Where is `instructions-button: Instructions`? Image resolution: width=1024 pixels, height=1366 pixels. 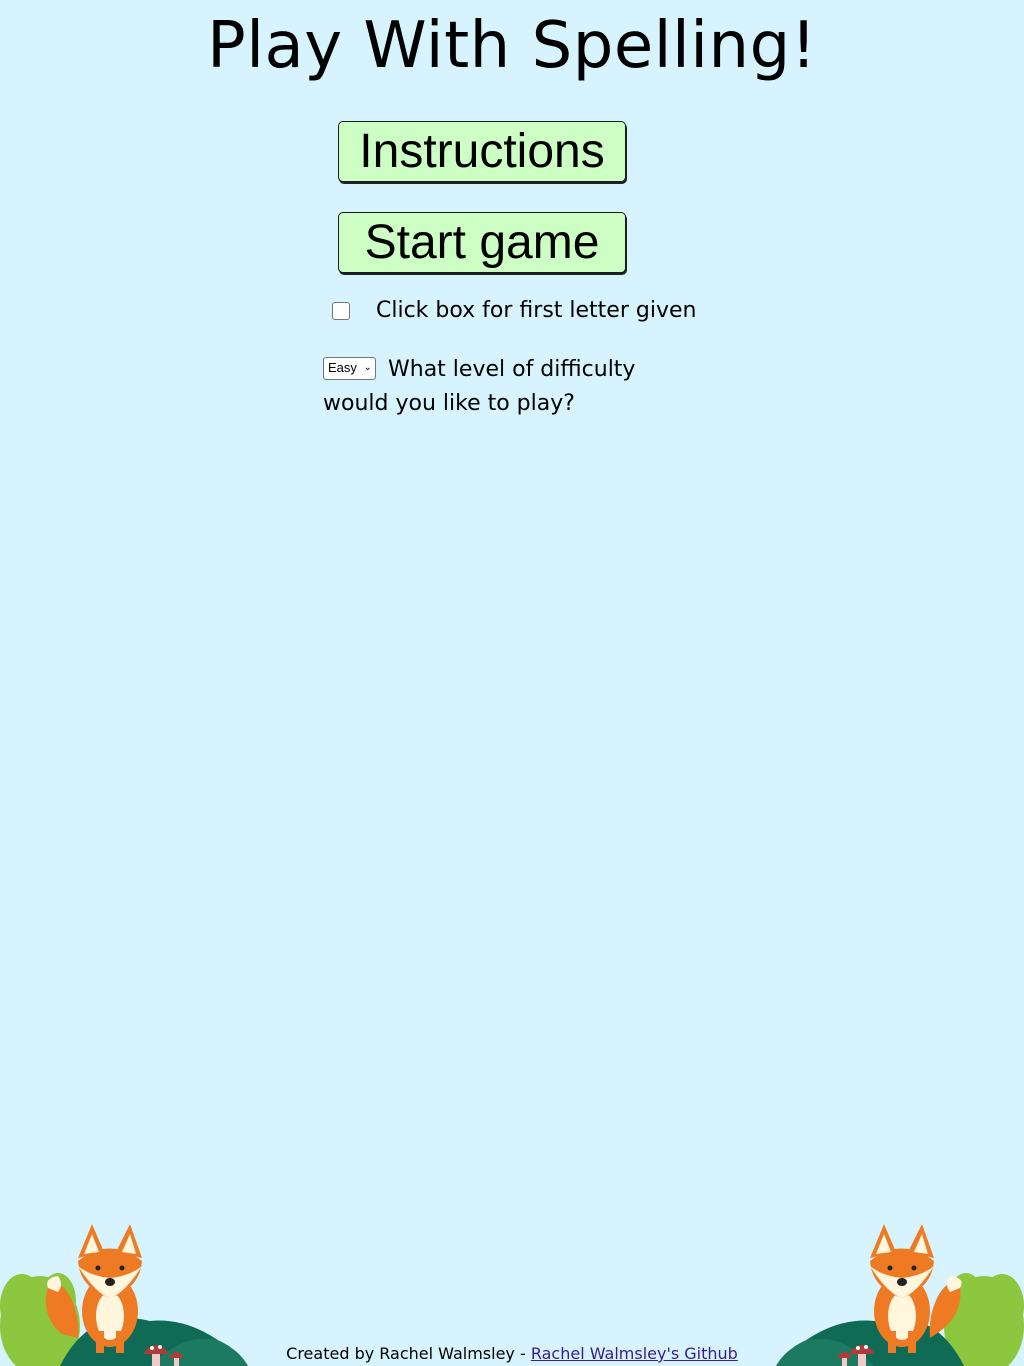
instructions-button: Instructions is located at coordinates (482, 151).